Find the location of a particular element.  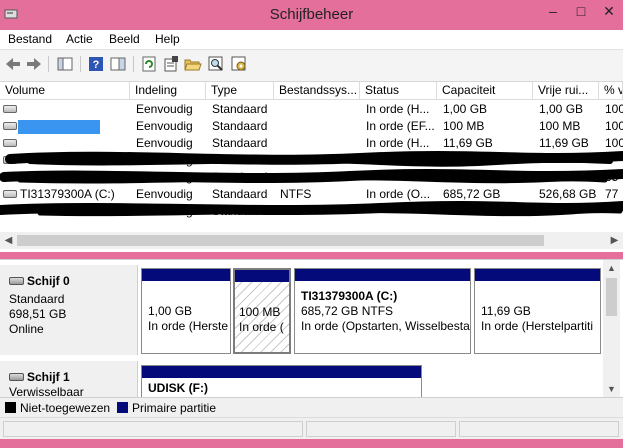

cell-vrije-ruimte: 11,69 GB is located at coordinates (564, 143).